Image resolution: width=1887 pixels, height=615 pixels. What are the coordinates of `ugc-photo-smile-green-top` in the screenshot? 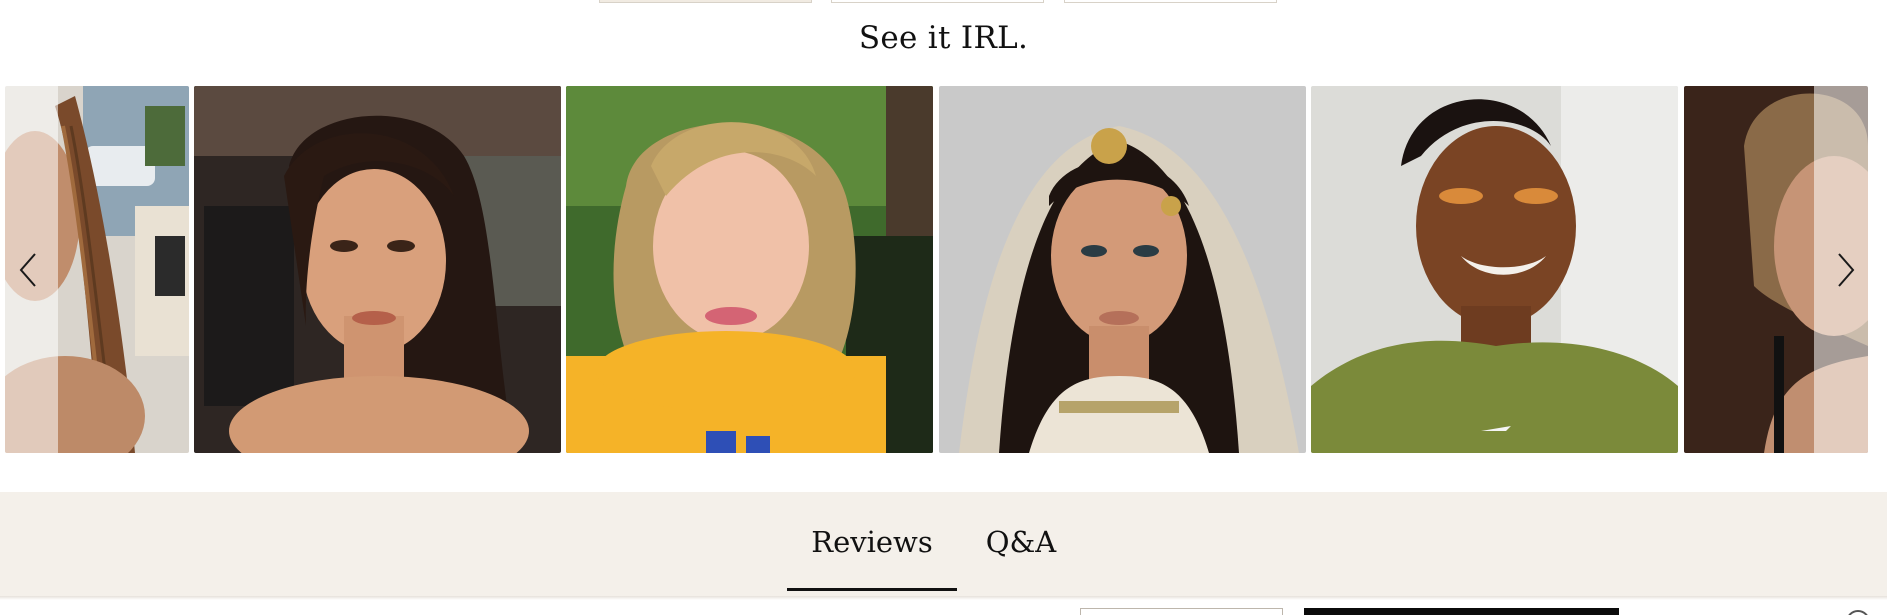 It's located at (1494, 269).